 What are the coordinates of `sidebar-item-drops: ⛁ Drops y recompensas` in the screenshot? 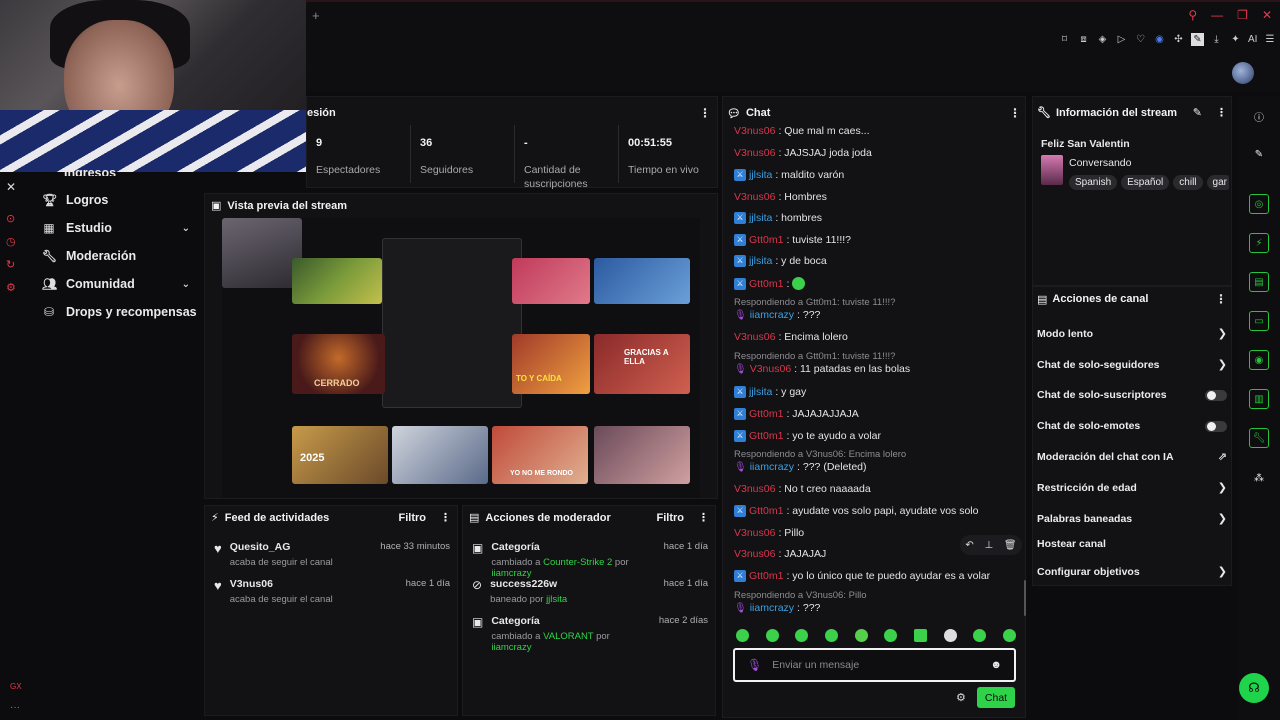 It's located at (122, 312).